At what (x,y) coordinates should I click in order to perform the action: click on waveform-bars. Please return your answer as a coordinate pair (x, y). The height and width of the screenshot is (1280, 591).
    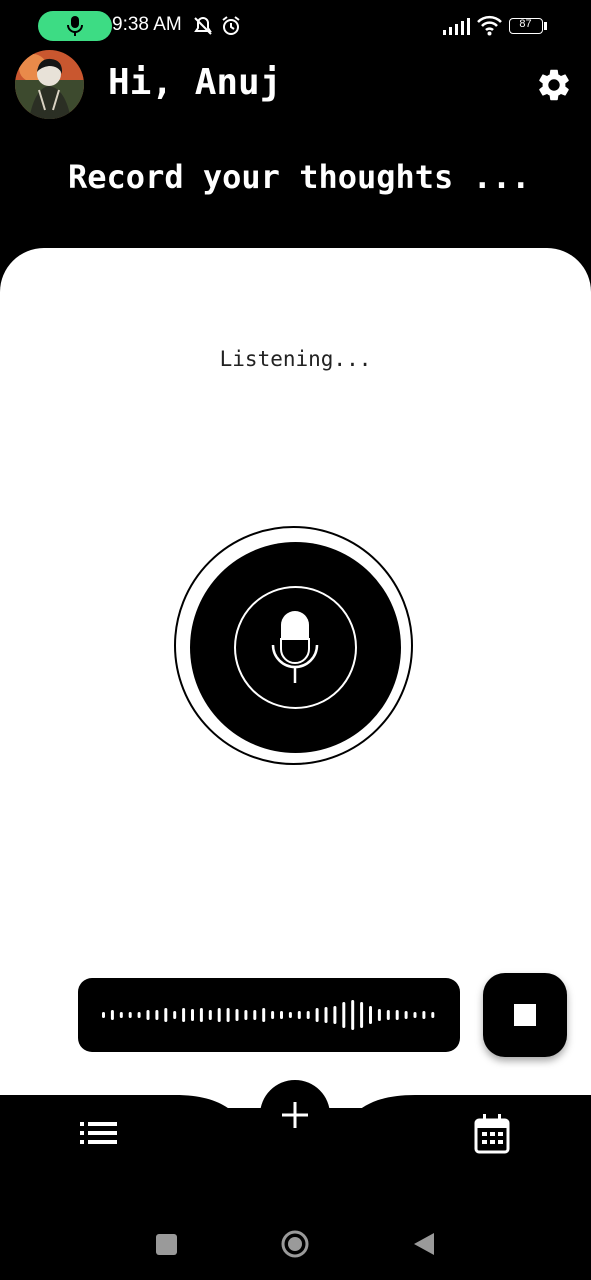
    Looking at the image, I should click on (268, 1015).